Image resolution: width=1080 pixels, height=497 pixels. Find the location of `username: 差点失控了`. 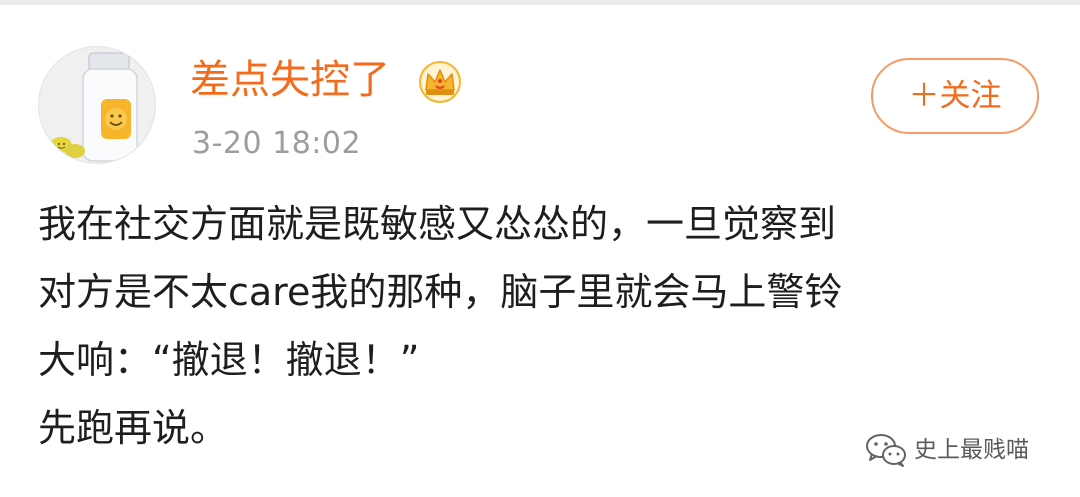

username: 差点失控了 is located at coordinates (290, 80).